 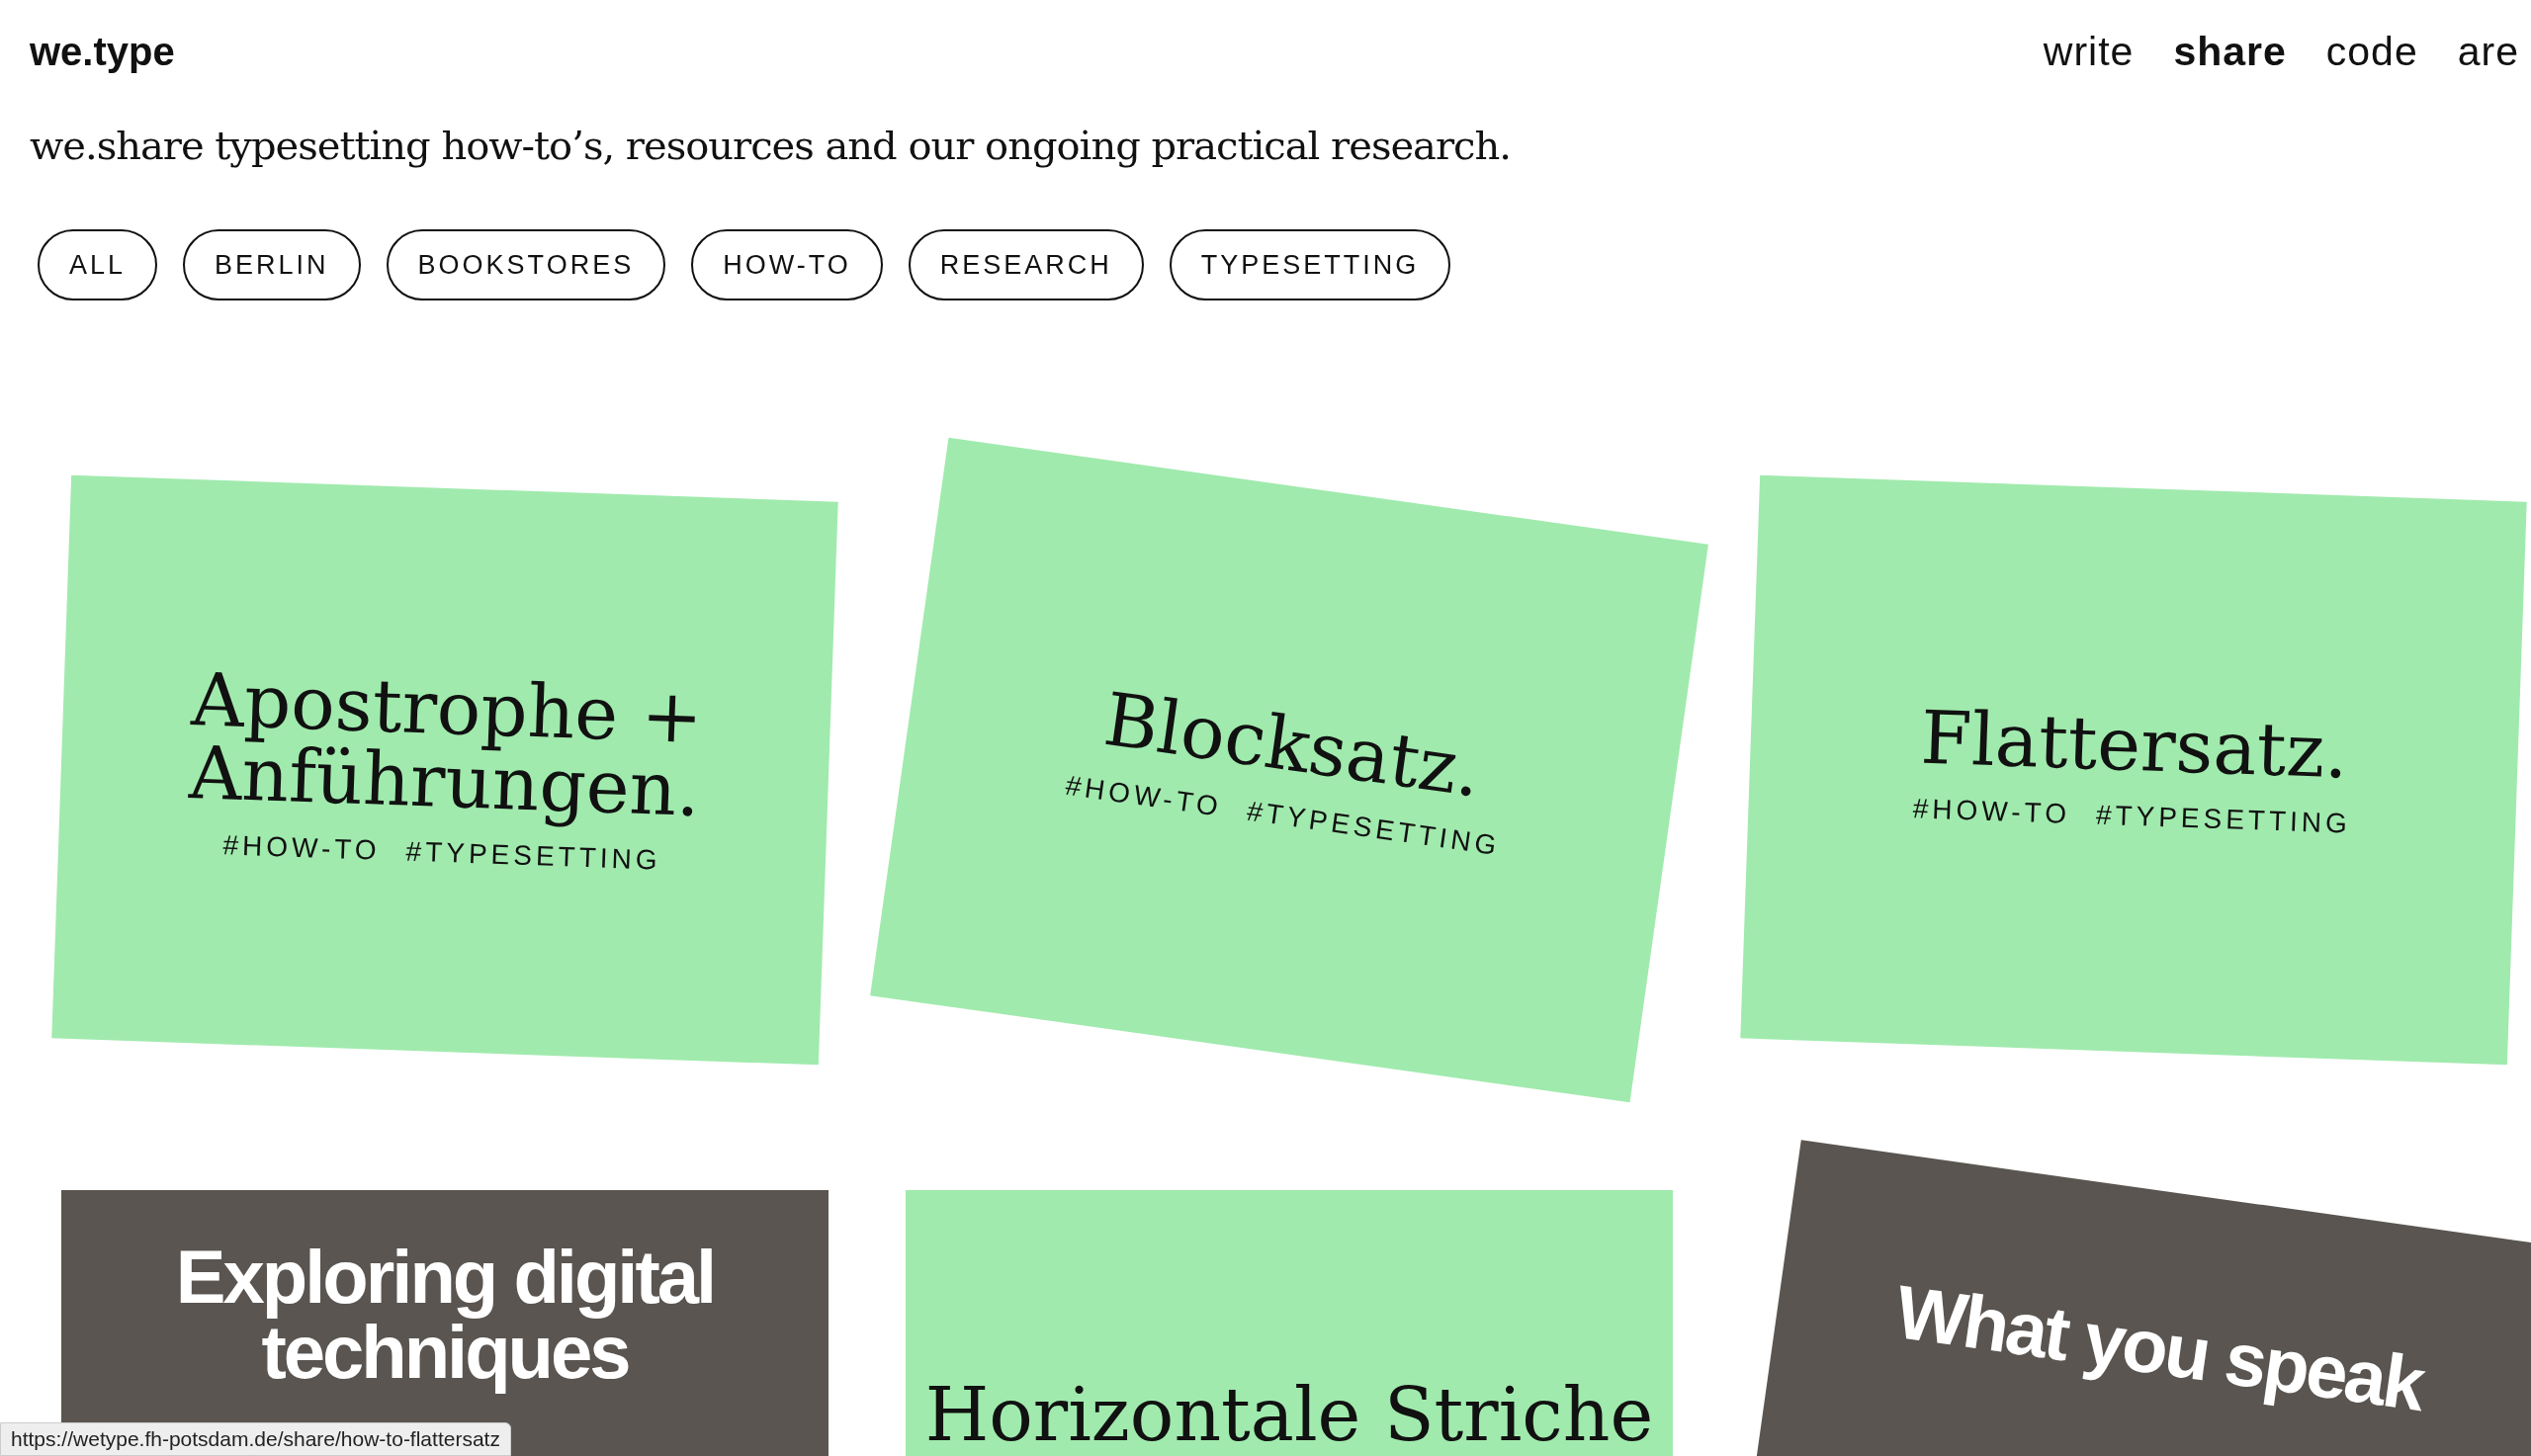 What do you see at coordinates (526, 264) in the screenshot?
I see `filter-chip: BOOKSTORES` at bounding box center [526, 264].